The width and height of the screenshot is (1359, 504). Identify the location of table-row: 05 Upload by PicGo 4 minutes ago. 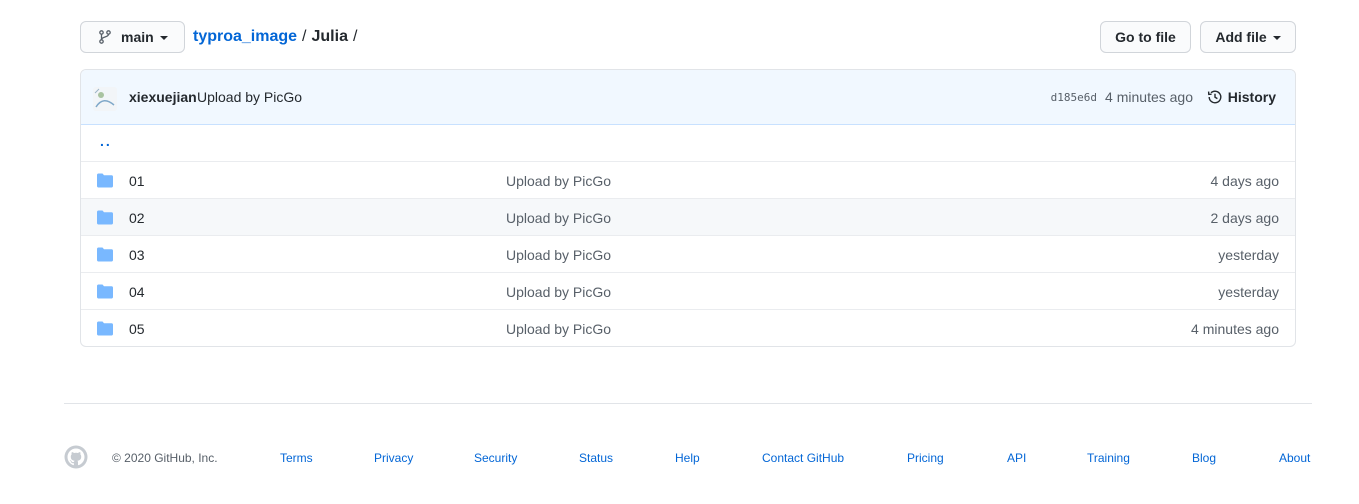
(688, 327).